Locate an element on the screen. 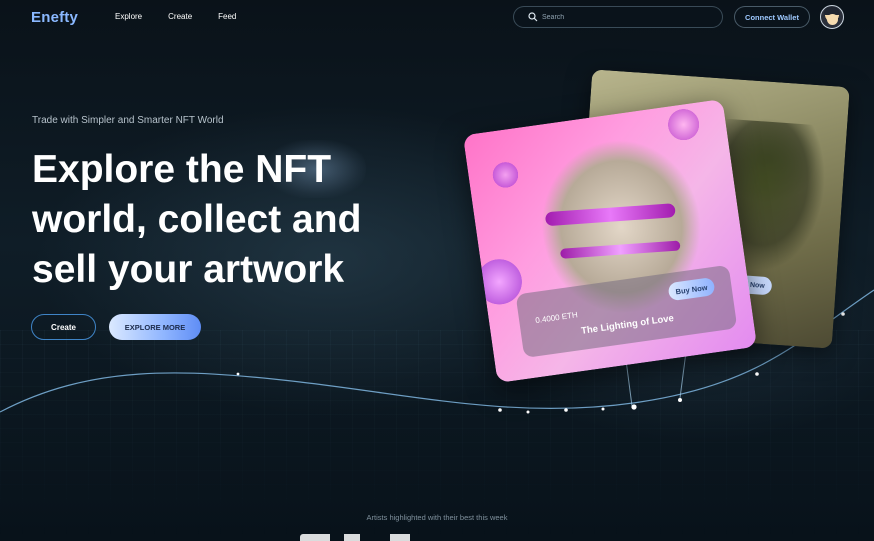  buy-now-button: Buy Now is located at coordinates (691, 289).